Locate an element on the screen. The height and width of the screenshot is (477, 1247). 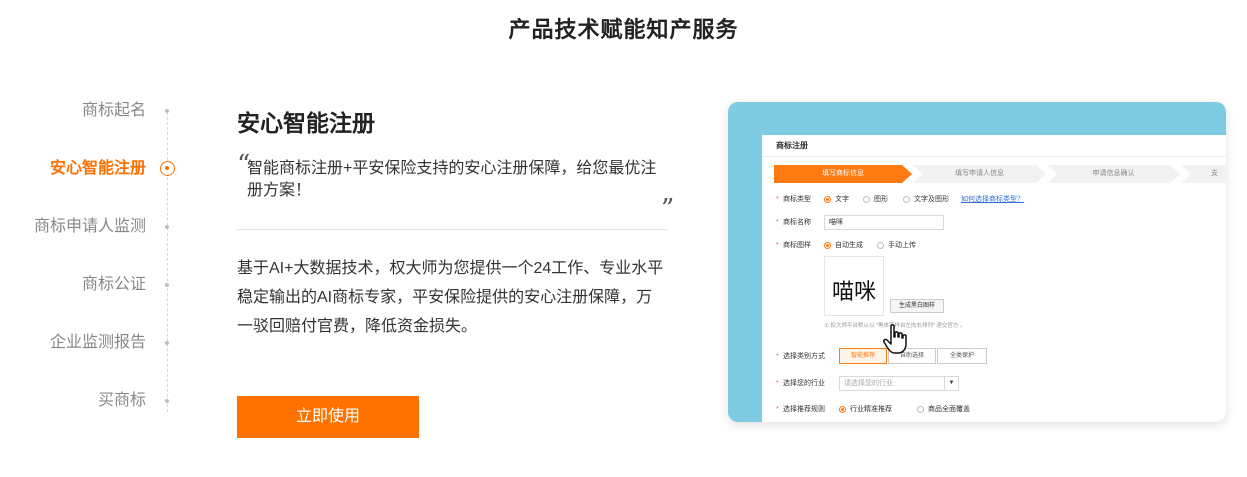
use-now-button: 立即使用 is located at coordinates (328, 417).